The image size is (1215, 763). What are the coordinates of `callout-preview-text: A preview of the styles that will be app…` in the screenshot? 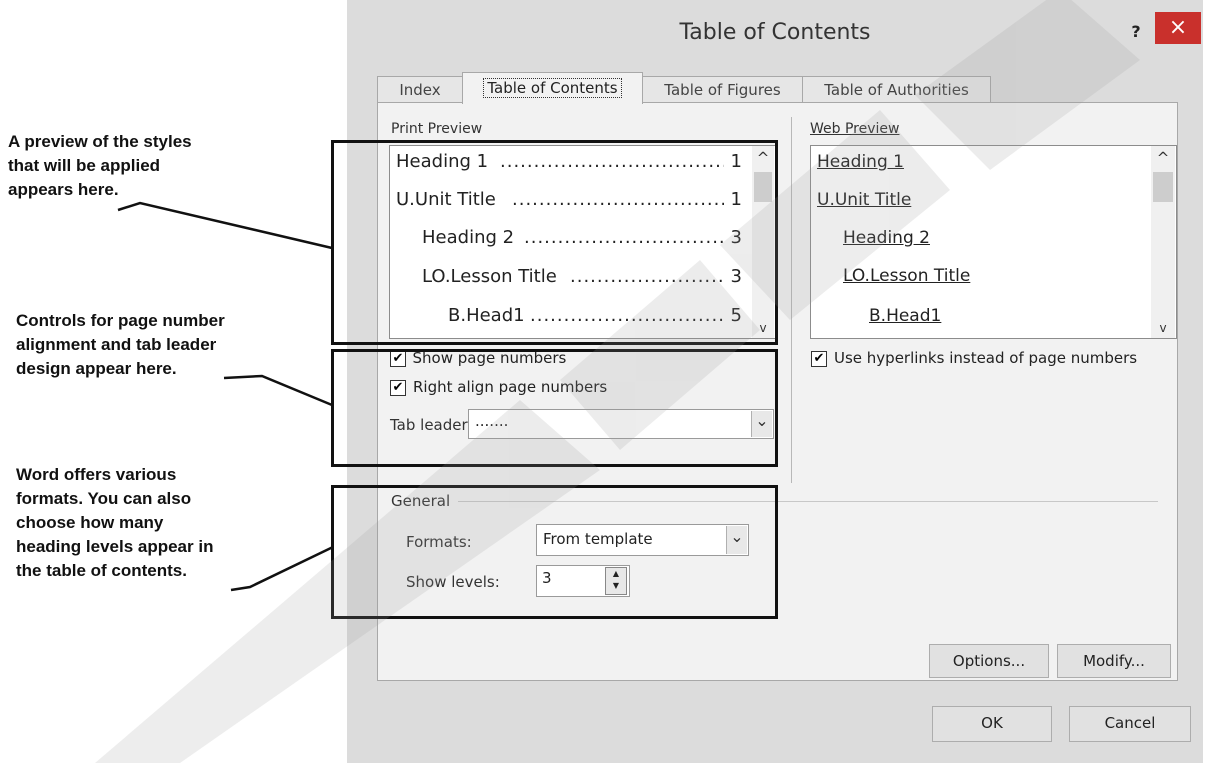 It's located at (100, 165).